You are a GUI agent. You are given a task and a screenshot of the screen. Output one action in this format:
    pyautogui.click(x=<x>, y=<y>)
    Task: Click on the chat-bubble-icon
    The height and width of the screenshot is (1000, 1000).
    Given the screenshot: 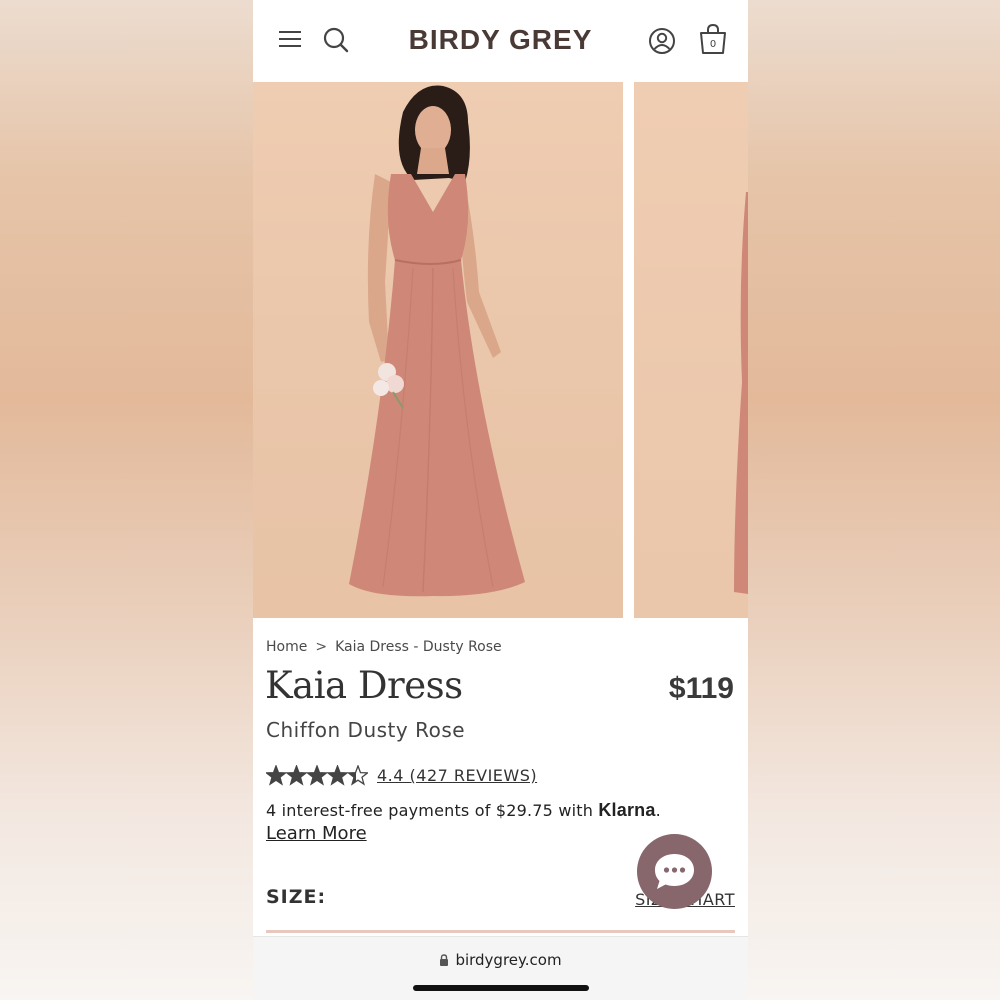 What is the action you would take?
    pyautogui.click(x=674, y=871)
    